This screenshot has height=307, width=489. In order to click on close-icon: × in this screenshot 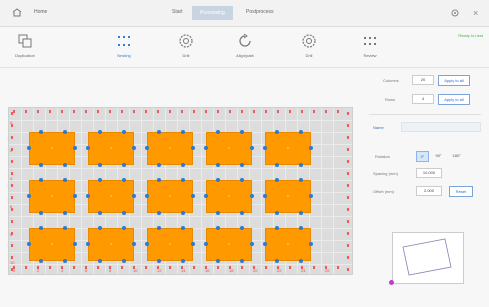, I will do `click(475, 13)`.